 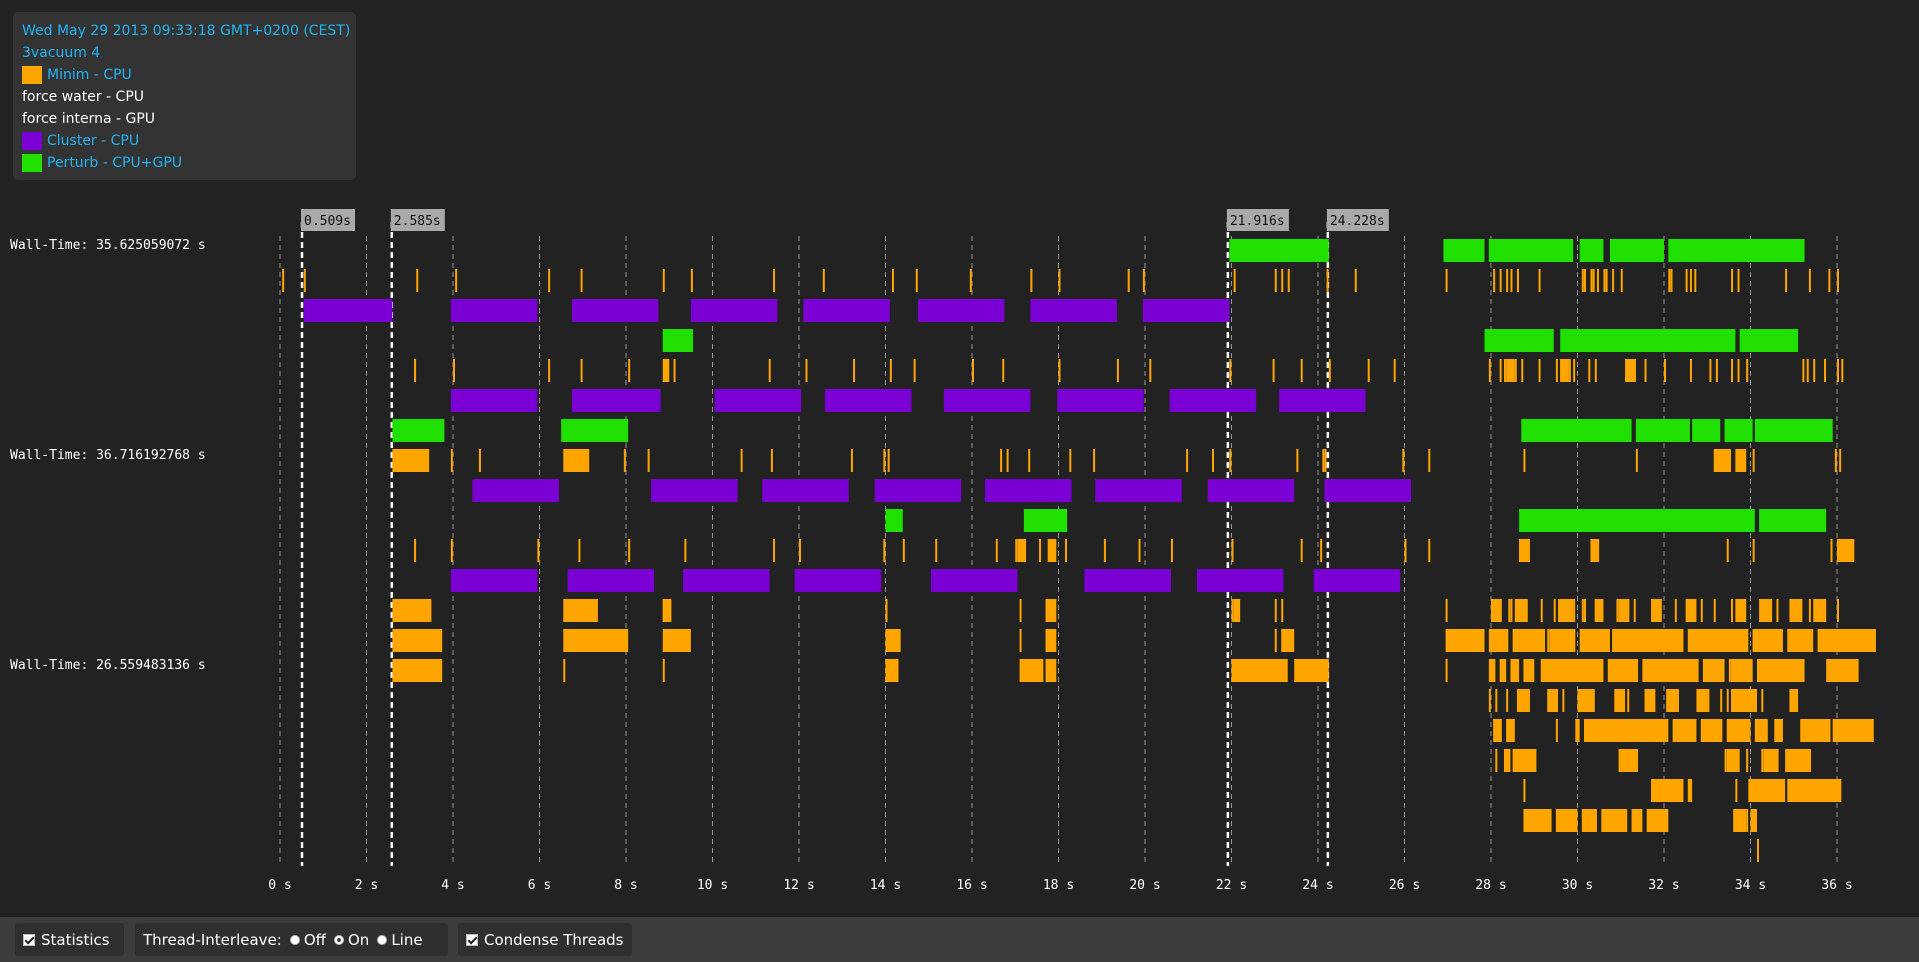 What do you see at coordinates (545, 939) in the screenshot?
I see `condense-threads-toggle: Condense Threads` at bounding box center [545, 939].